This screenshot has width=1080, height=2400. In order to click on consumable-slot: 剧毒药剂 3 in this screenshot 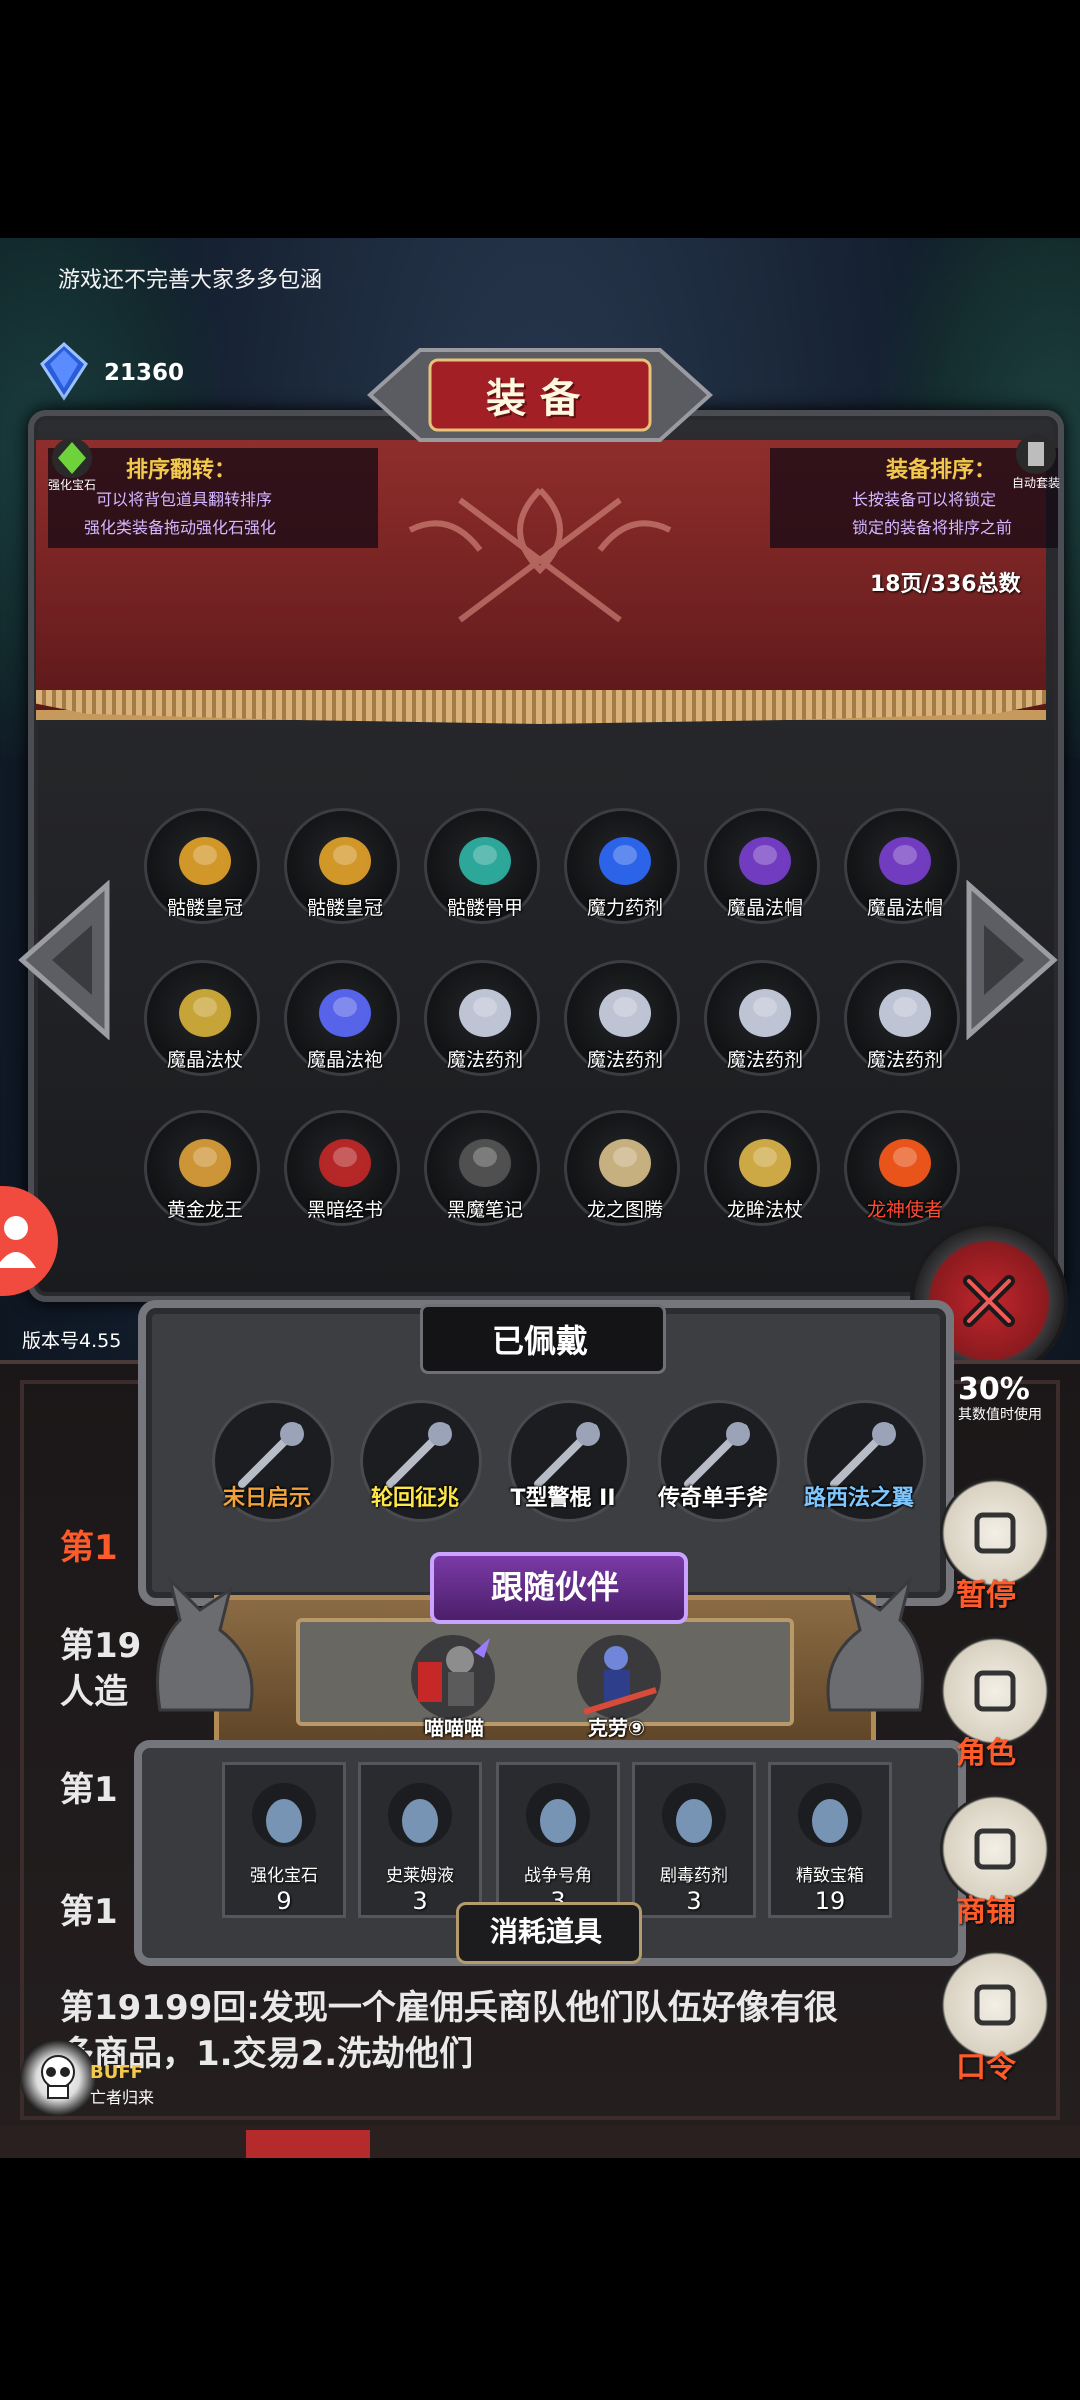, I will do `click(694, 1840)`.